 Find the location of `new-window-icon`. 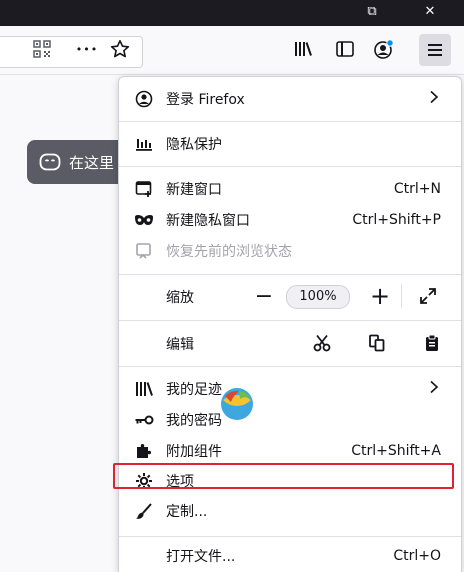

new-window-icon is located at coordinates (143, 189).